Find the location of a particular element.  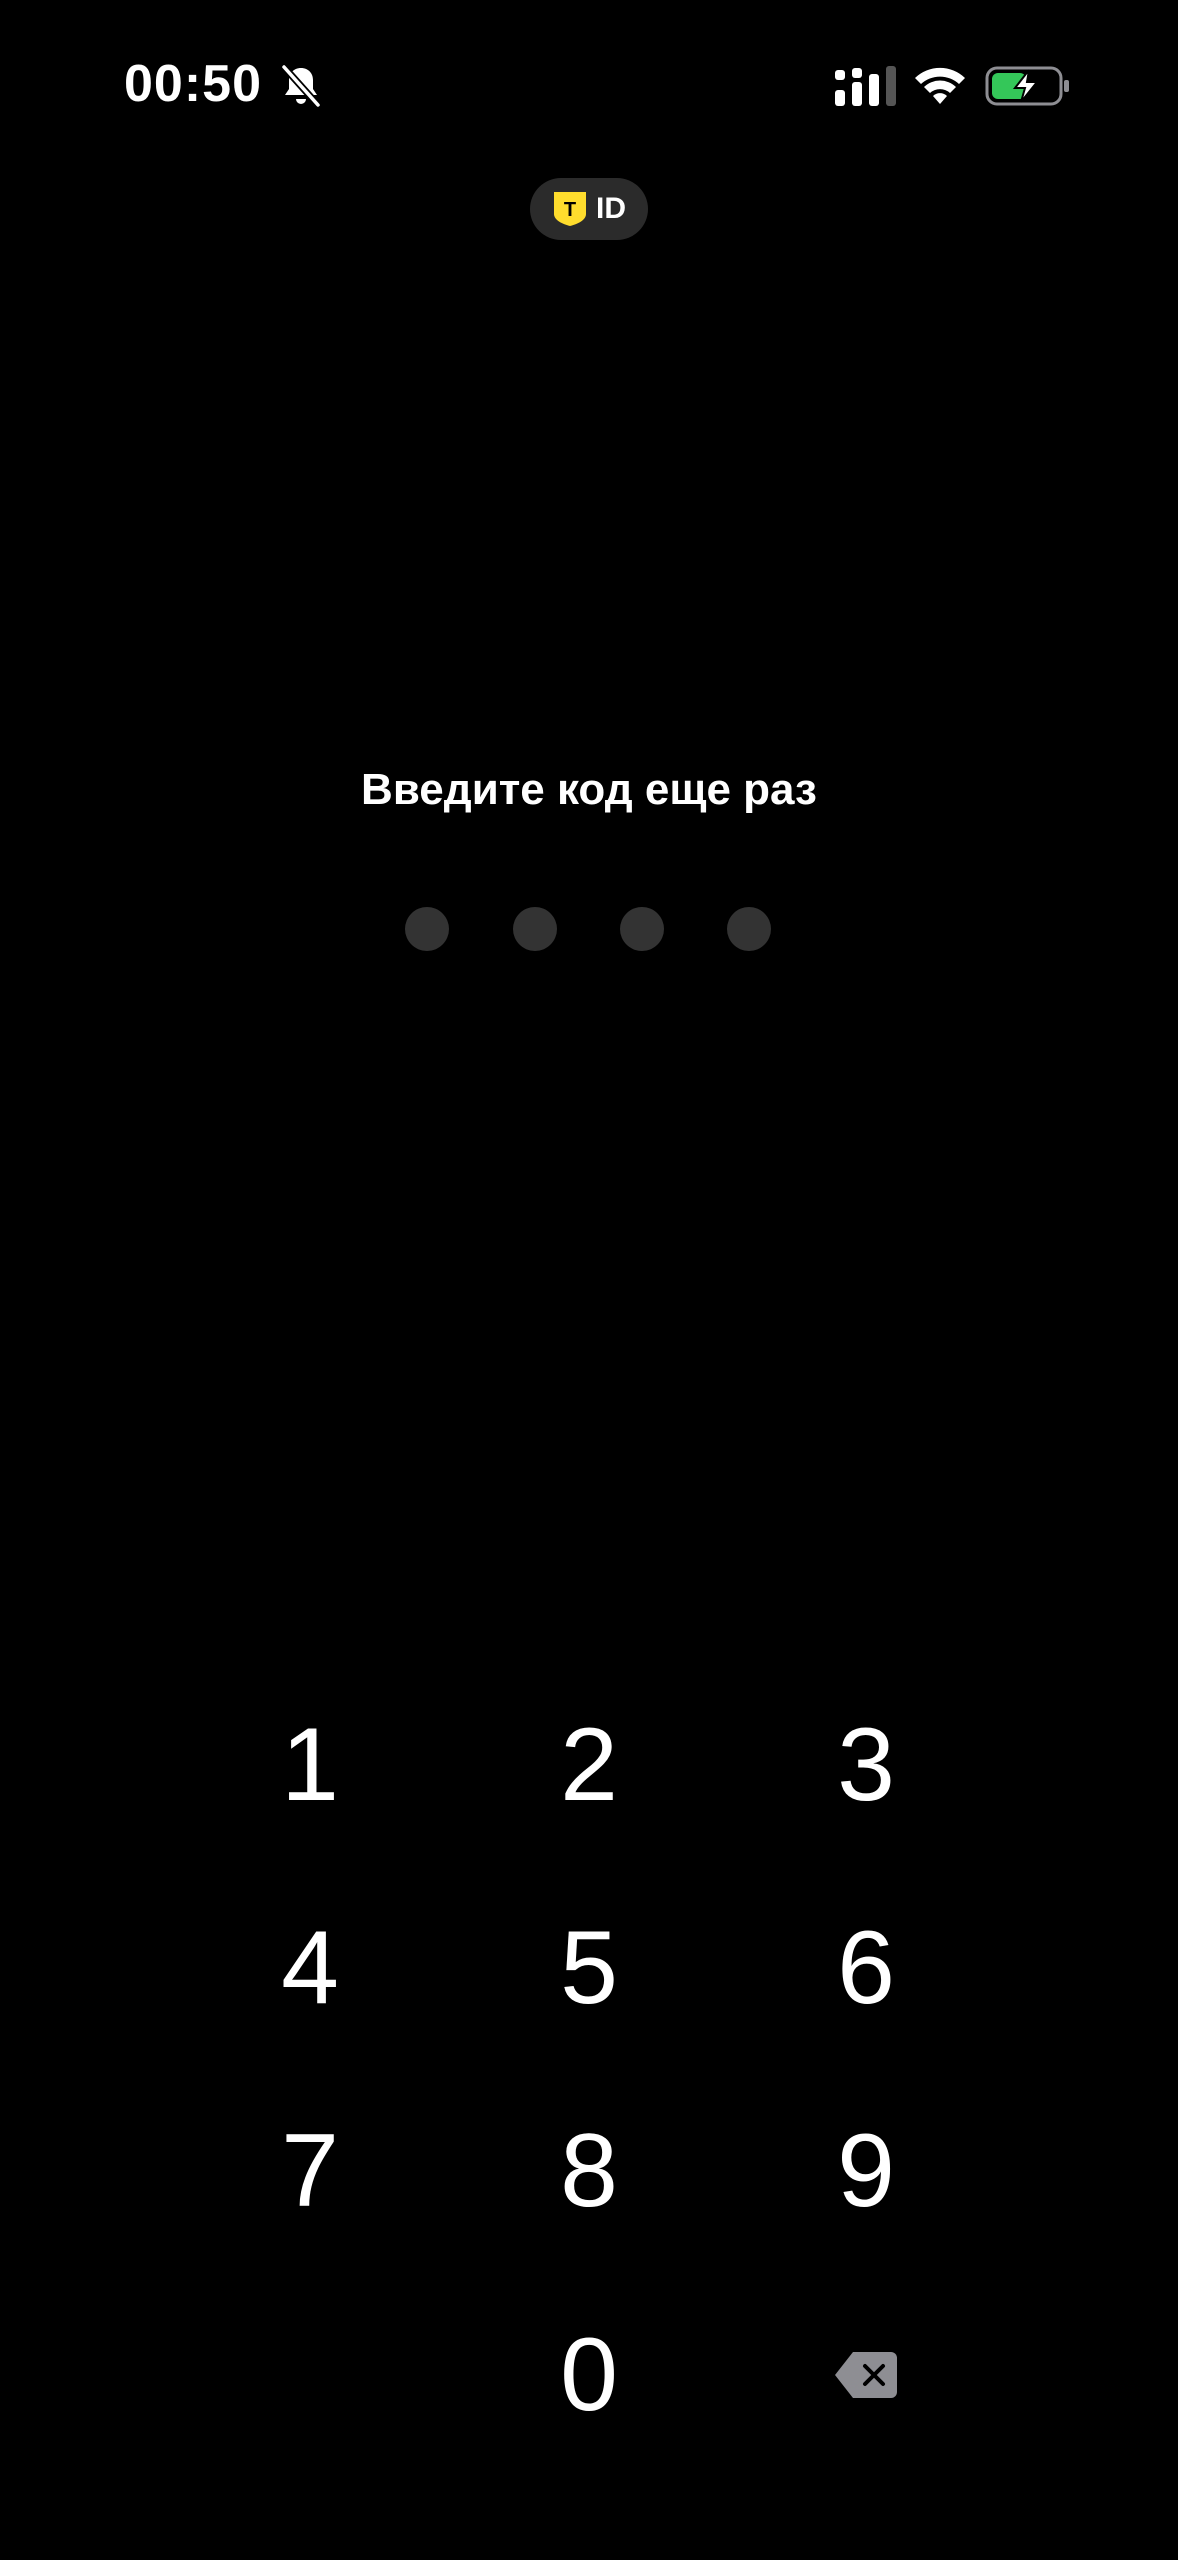

status-time: 00:50 is located at coordinates (193, 84).